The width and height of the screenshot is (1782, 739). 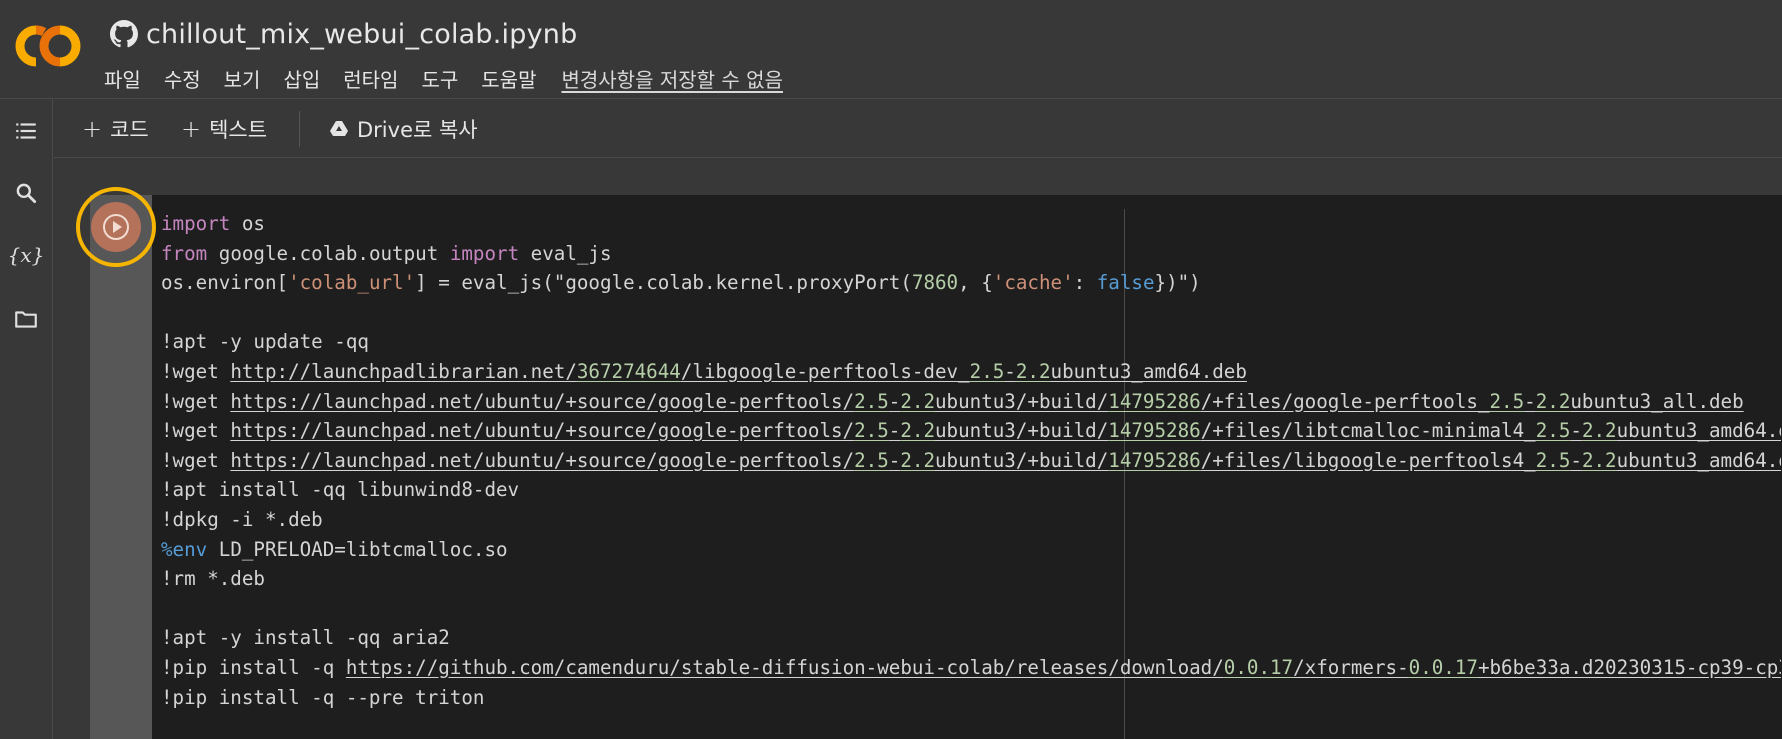 I want to click on run-button-highlight, so click(x=116, y=227).